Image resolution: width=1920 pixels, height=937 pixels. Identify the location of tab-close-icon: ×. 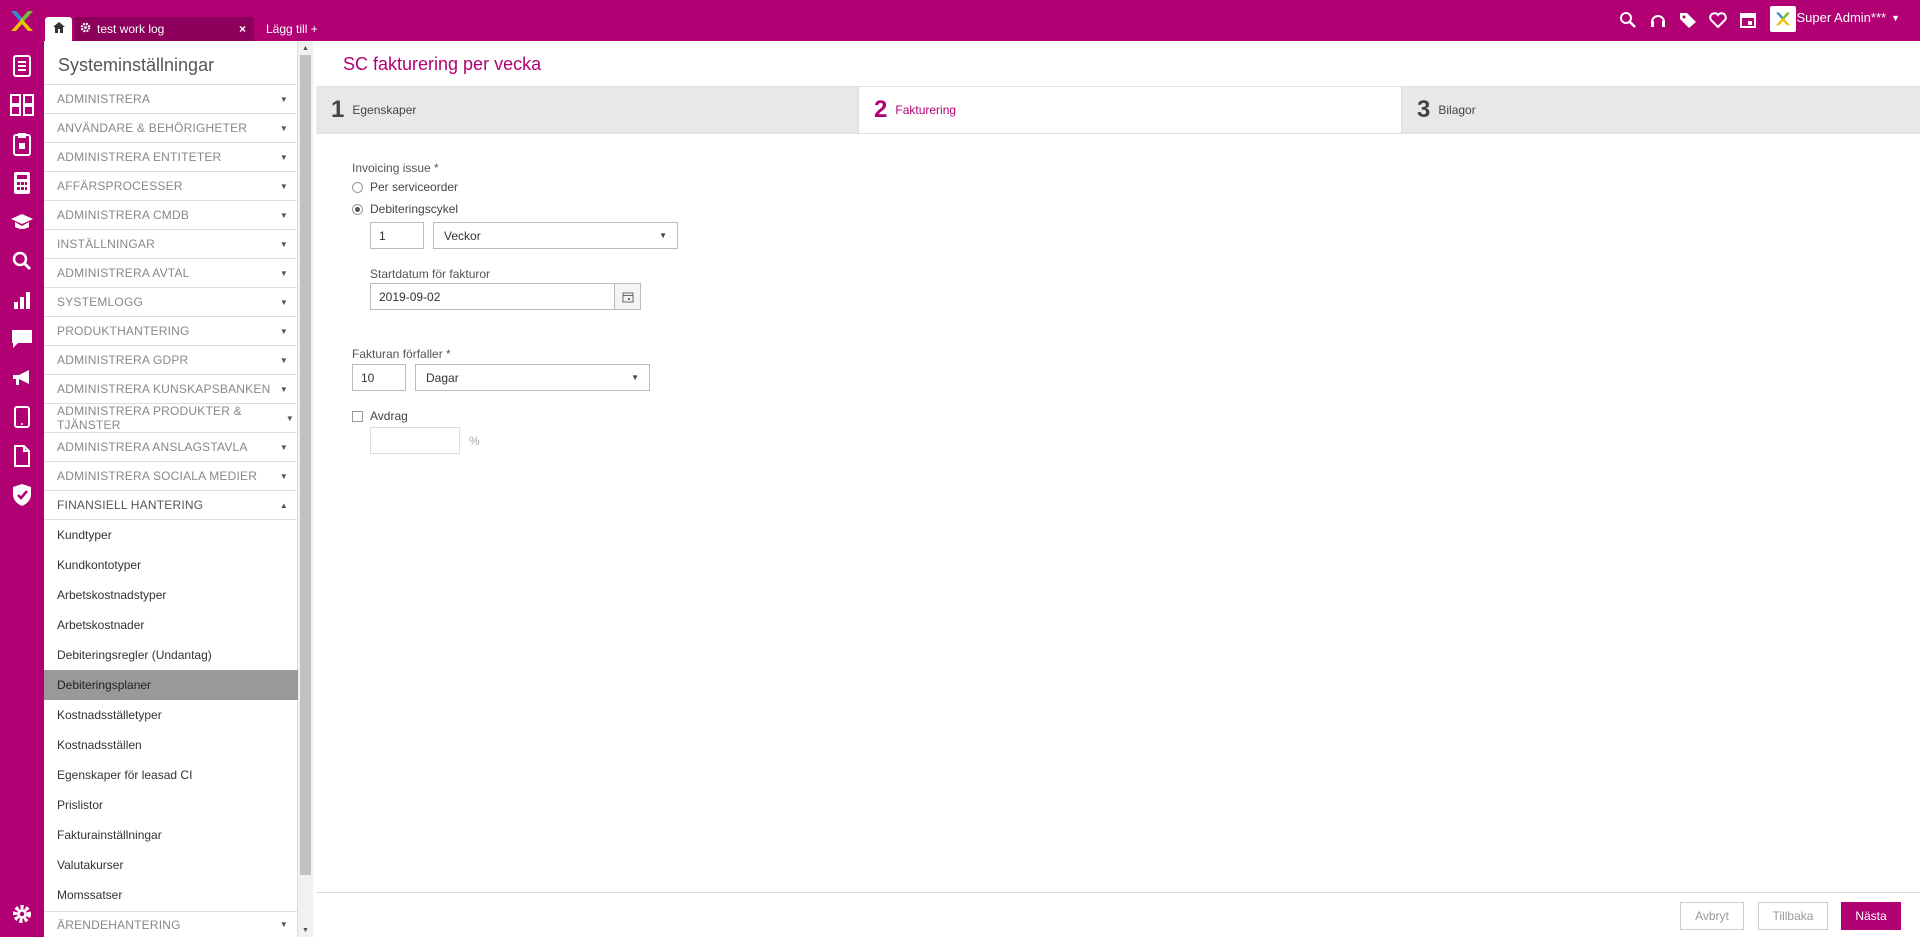
(242, 29).